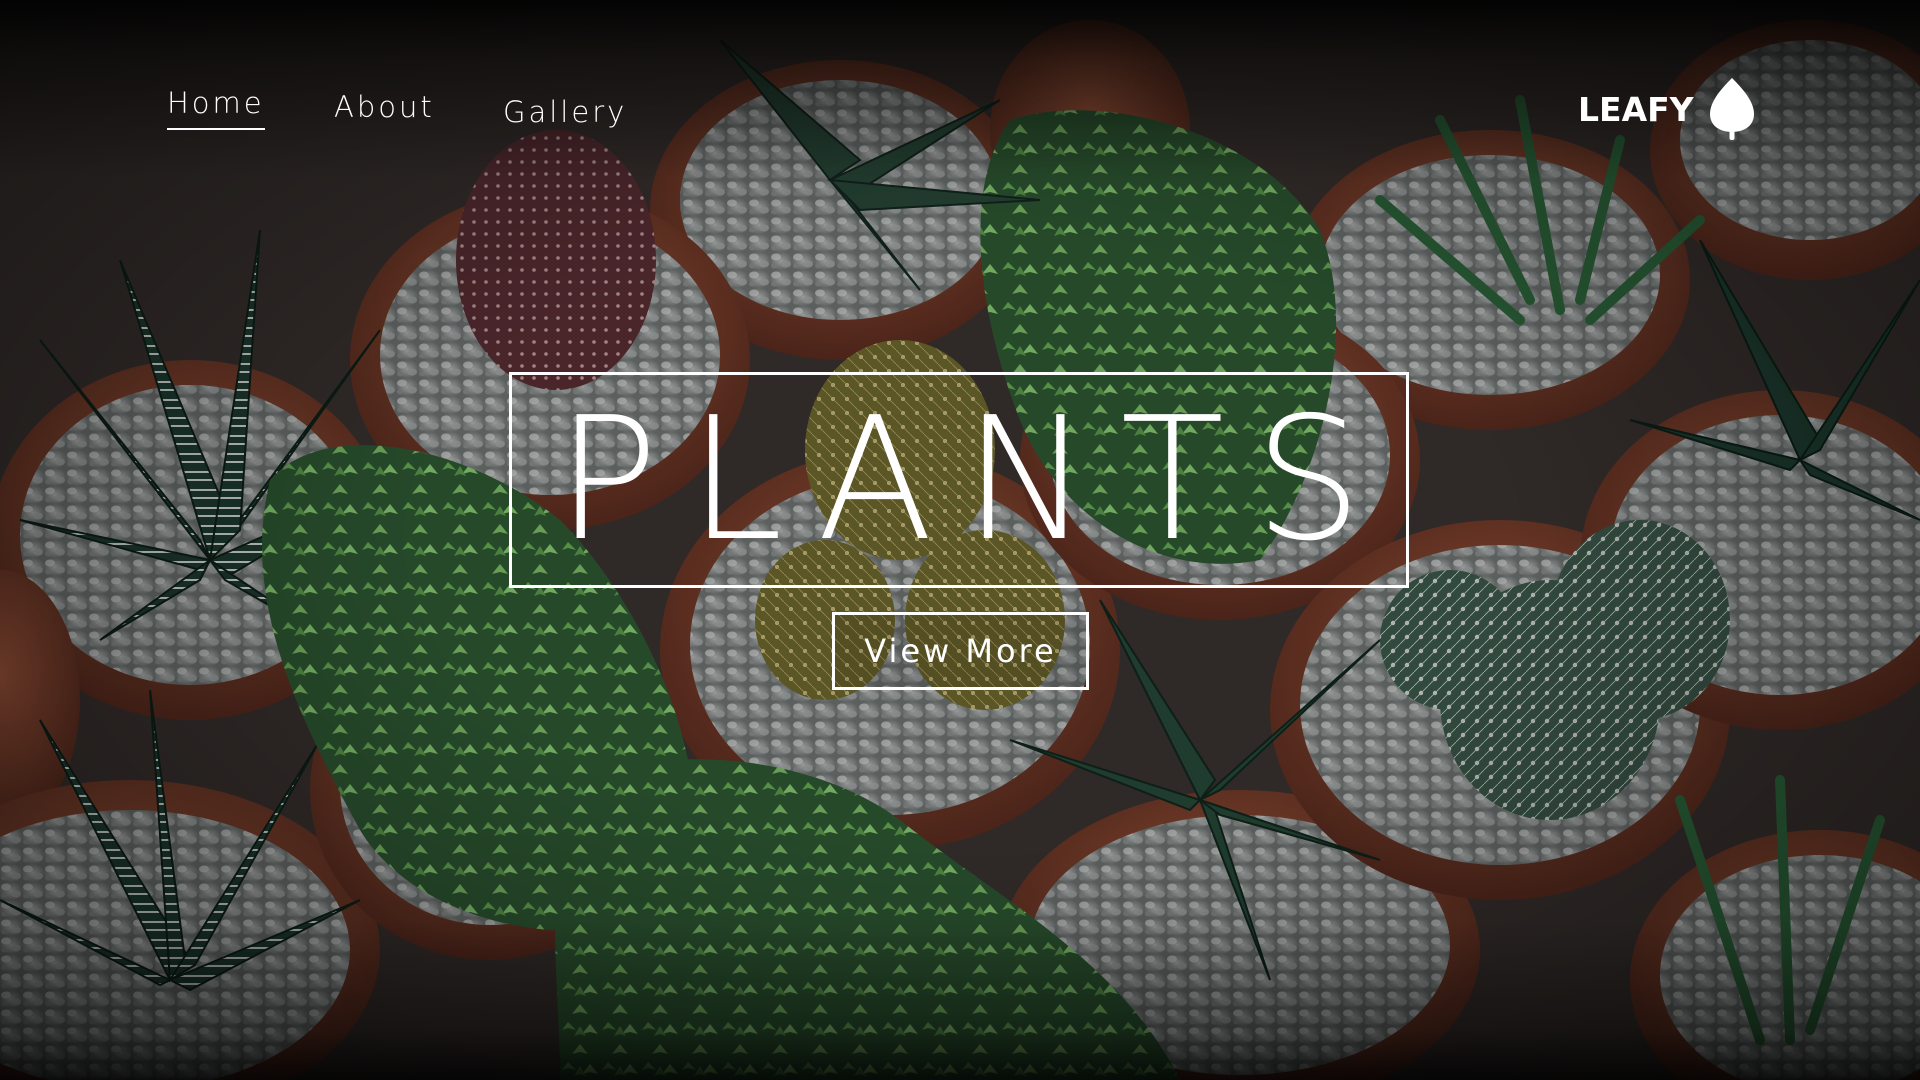 The image size is (1920, 1080). What do you see at coordinates (565, 112) in the screenshot?
I see `nav-link-gallery: Gallery` at bounding box center [565, 112].